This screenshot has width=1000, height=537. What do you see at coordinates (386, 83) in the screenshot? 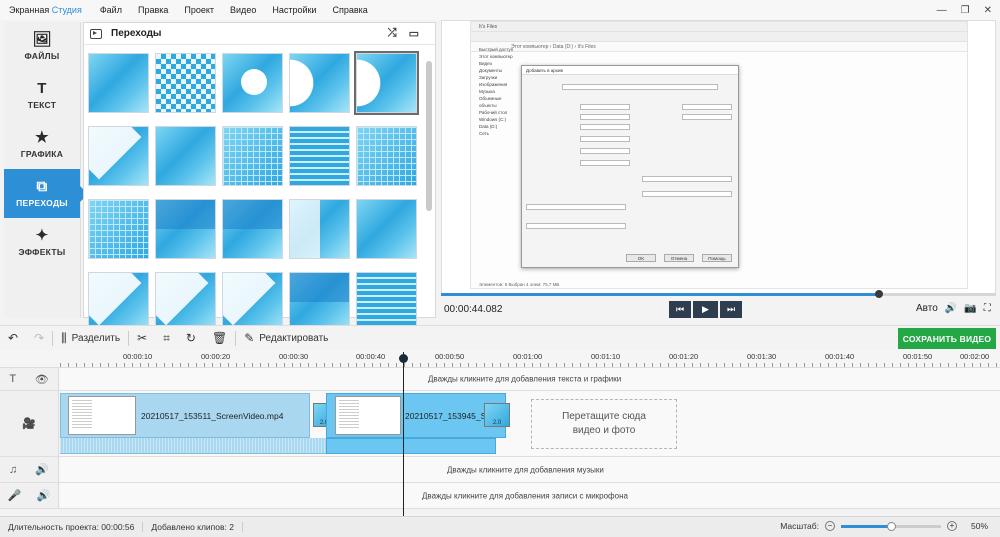
I see `transition-tile-selected` at bounding box center [386, 83].